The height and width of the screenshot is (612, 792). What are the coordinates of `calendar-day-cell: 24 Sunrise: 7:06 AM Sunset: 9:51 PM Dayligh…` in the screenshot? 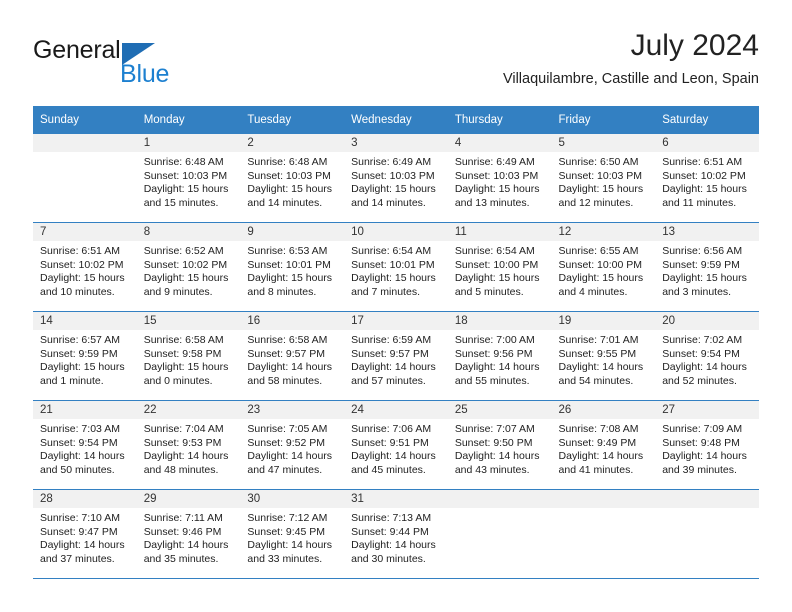 It's located at (396, 445).